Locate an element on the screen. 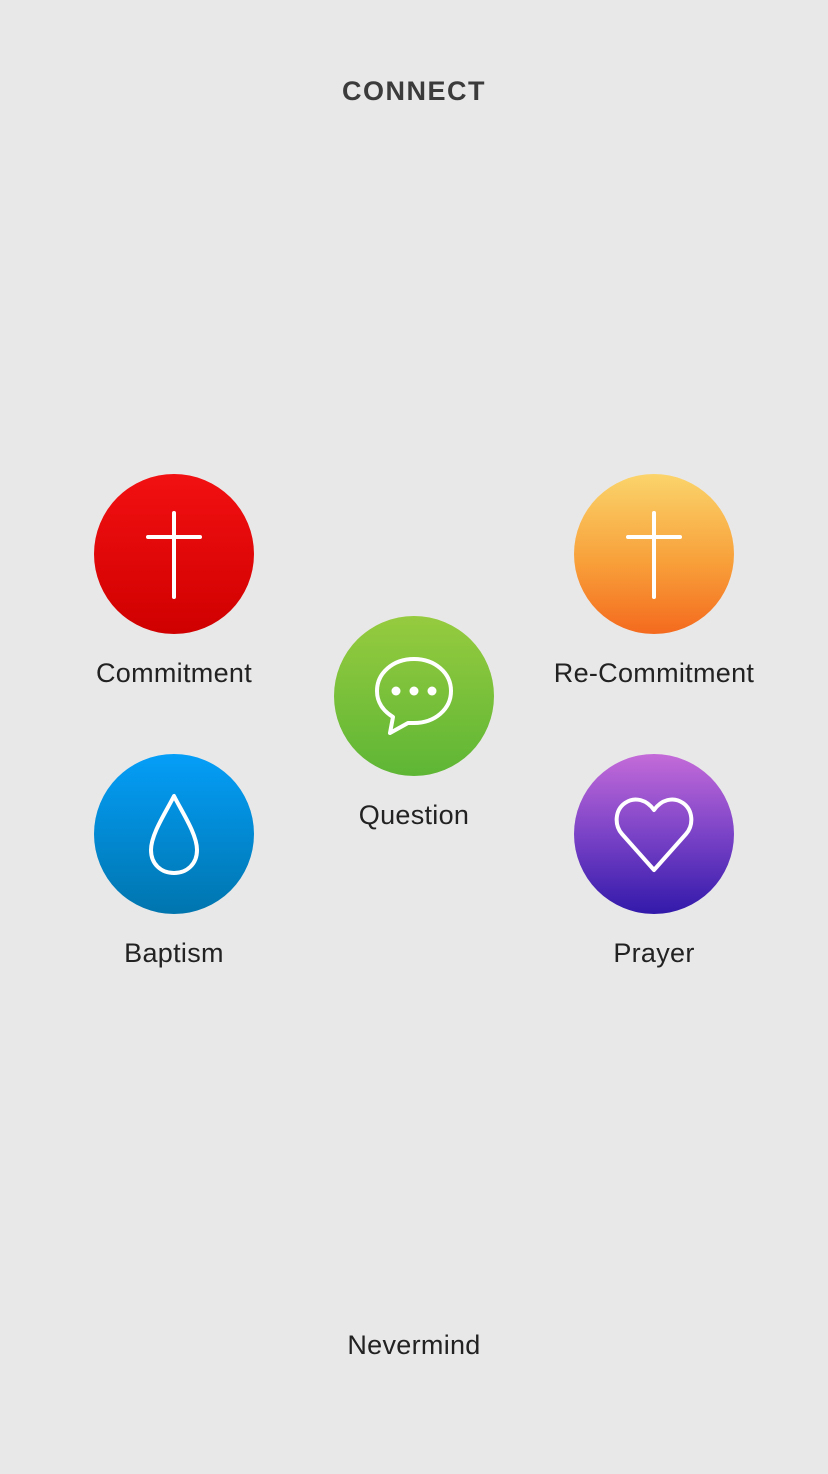 The image size is (828, 1474). re-commitment-button: Re-Commitment is located at coordinates (654, 581).